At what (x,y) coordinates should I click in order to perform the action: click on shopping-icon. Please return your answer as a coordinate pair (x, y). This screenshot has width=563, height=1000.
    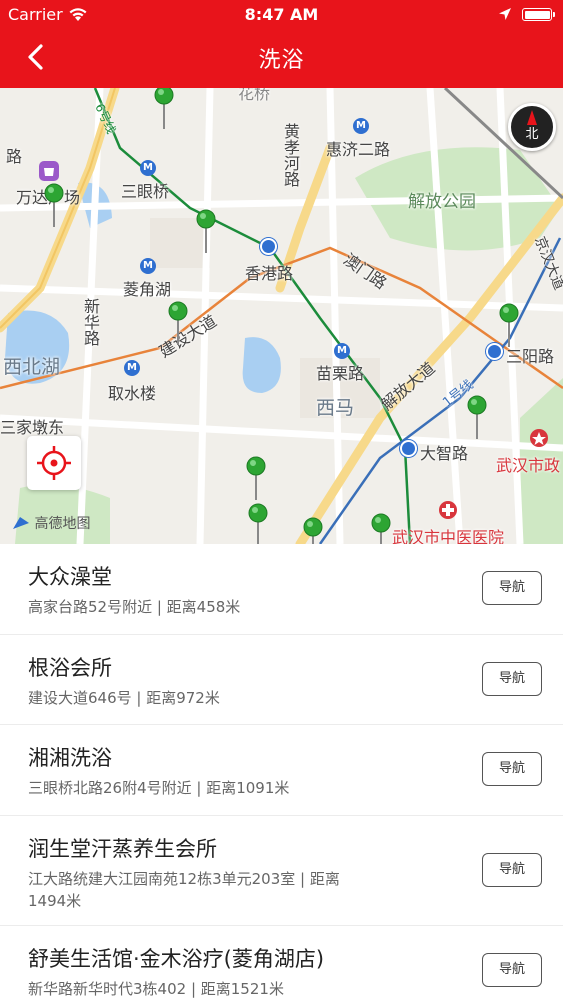
    Looking at the image, I should click on (49, 171).